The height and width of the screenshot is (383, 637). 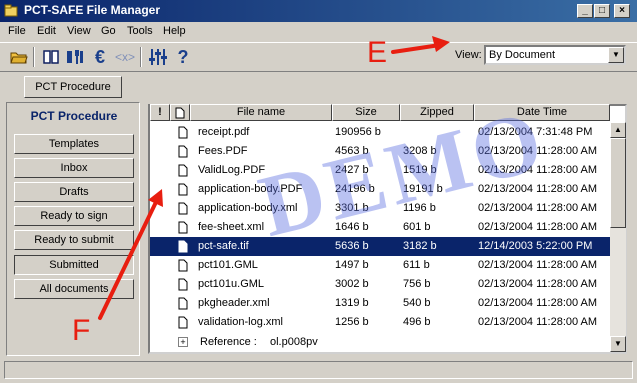 What do you see at coordinates (46, 31) in the screenshot?
I see `menu-edit: Edit` at bounding box center [46, 31].